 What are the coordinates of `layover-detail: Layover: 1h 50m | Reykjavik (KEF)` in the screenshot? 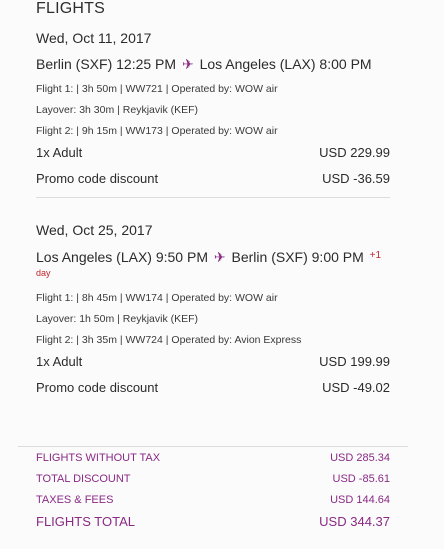 It's located at (117, 319).